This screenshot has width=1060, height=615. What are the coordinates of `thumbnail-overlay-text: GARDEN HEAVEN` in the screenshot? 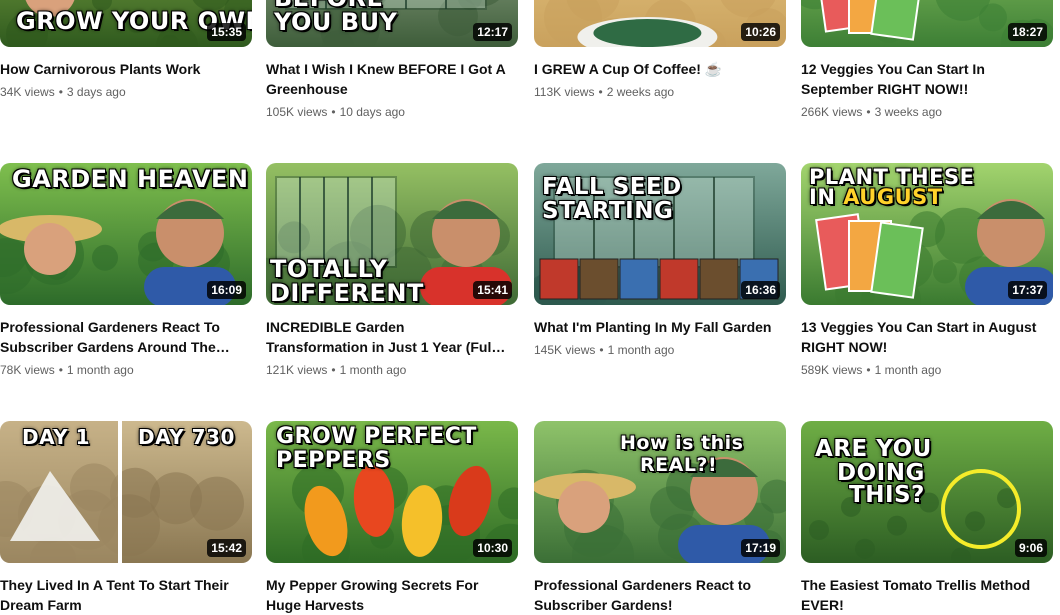 It's located at (130, 179).